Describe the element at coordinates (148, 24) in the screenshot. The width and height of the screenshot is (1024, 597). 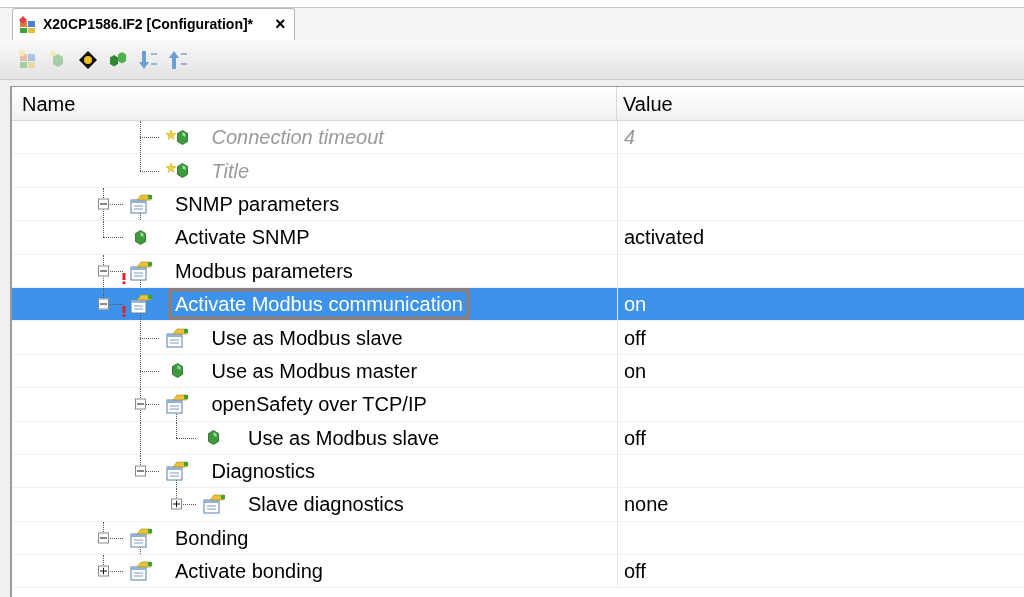
I see `tab-title: X20CP1586.IF2 [Configuration]*` at that location.